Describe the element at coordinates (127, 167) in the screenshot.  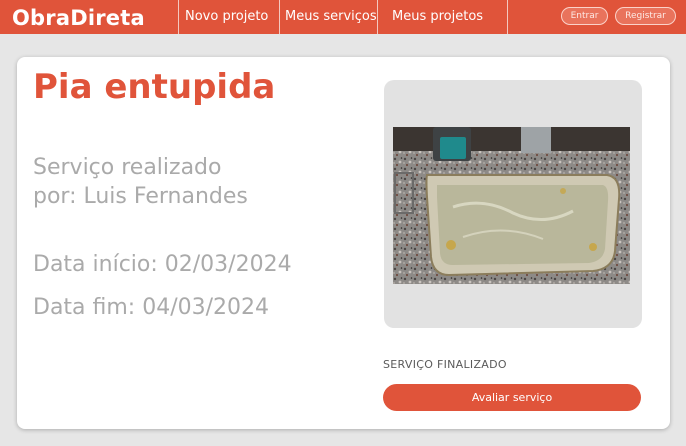
I see `performed-by-line-1: Serviço realizado` at that location.